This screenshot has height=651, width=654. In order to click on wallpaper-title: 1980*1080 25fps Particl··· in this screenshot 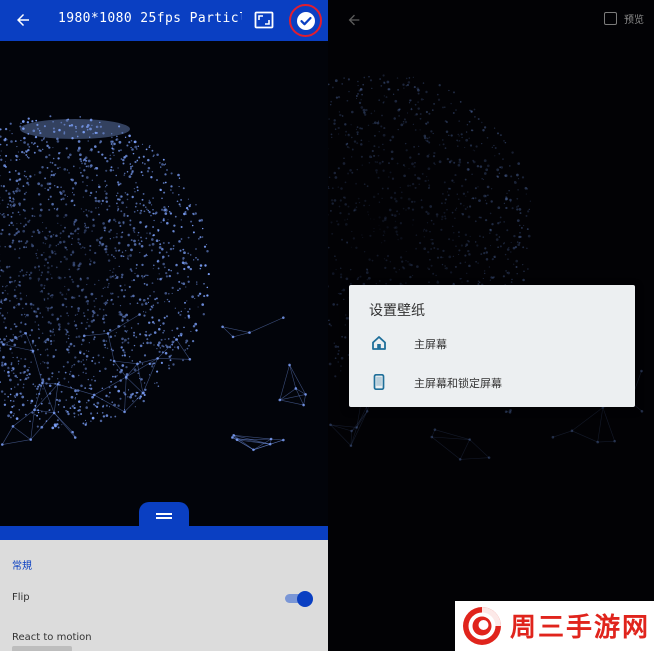, I will do `click(150, 18)`.